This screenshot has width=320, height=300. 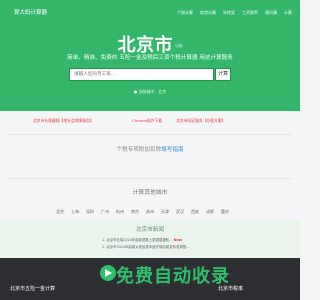 What do you see at coordinates (225, 212) in the screenshot?
I see `city-link: 重庆` at bounding box center [225, 212].